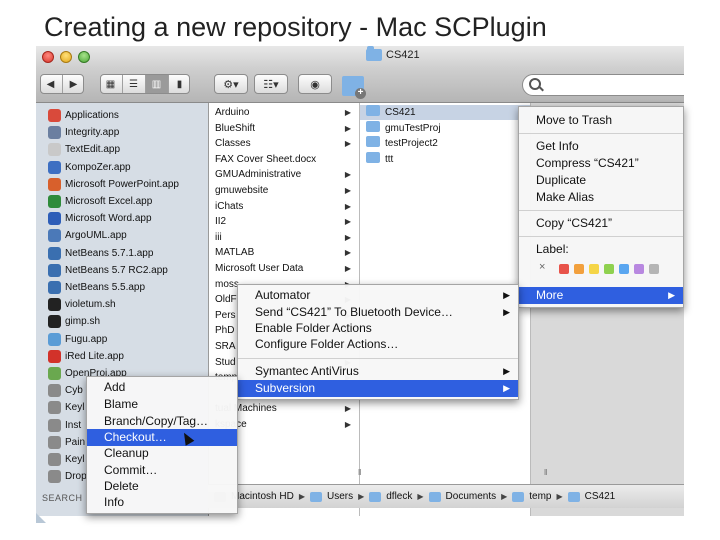  I want to click on list-view-icon: ☰, so click(134, 84).